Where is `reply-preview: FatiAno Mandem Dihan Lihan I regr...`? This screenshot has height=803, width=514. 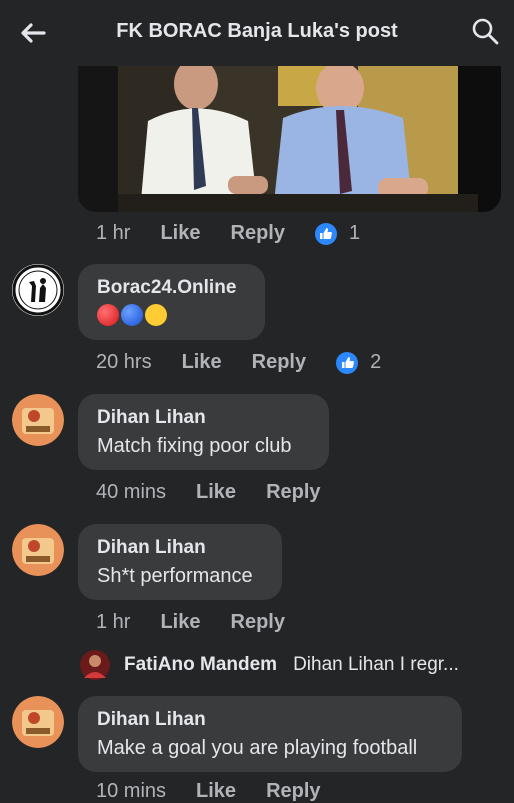
reply-preview: FatiAno Mandem Dihan Lihan I regr... is located at coordinates (269, 665).